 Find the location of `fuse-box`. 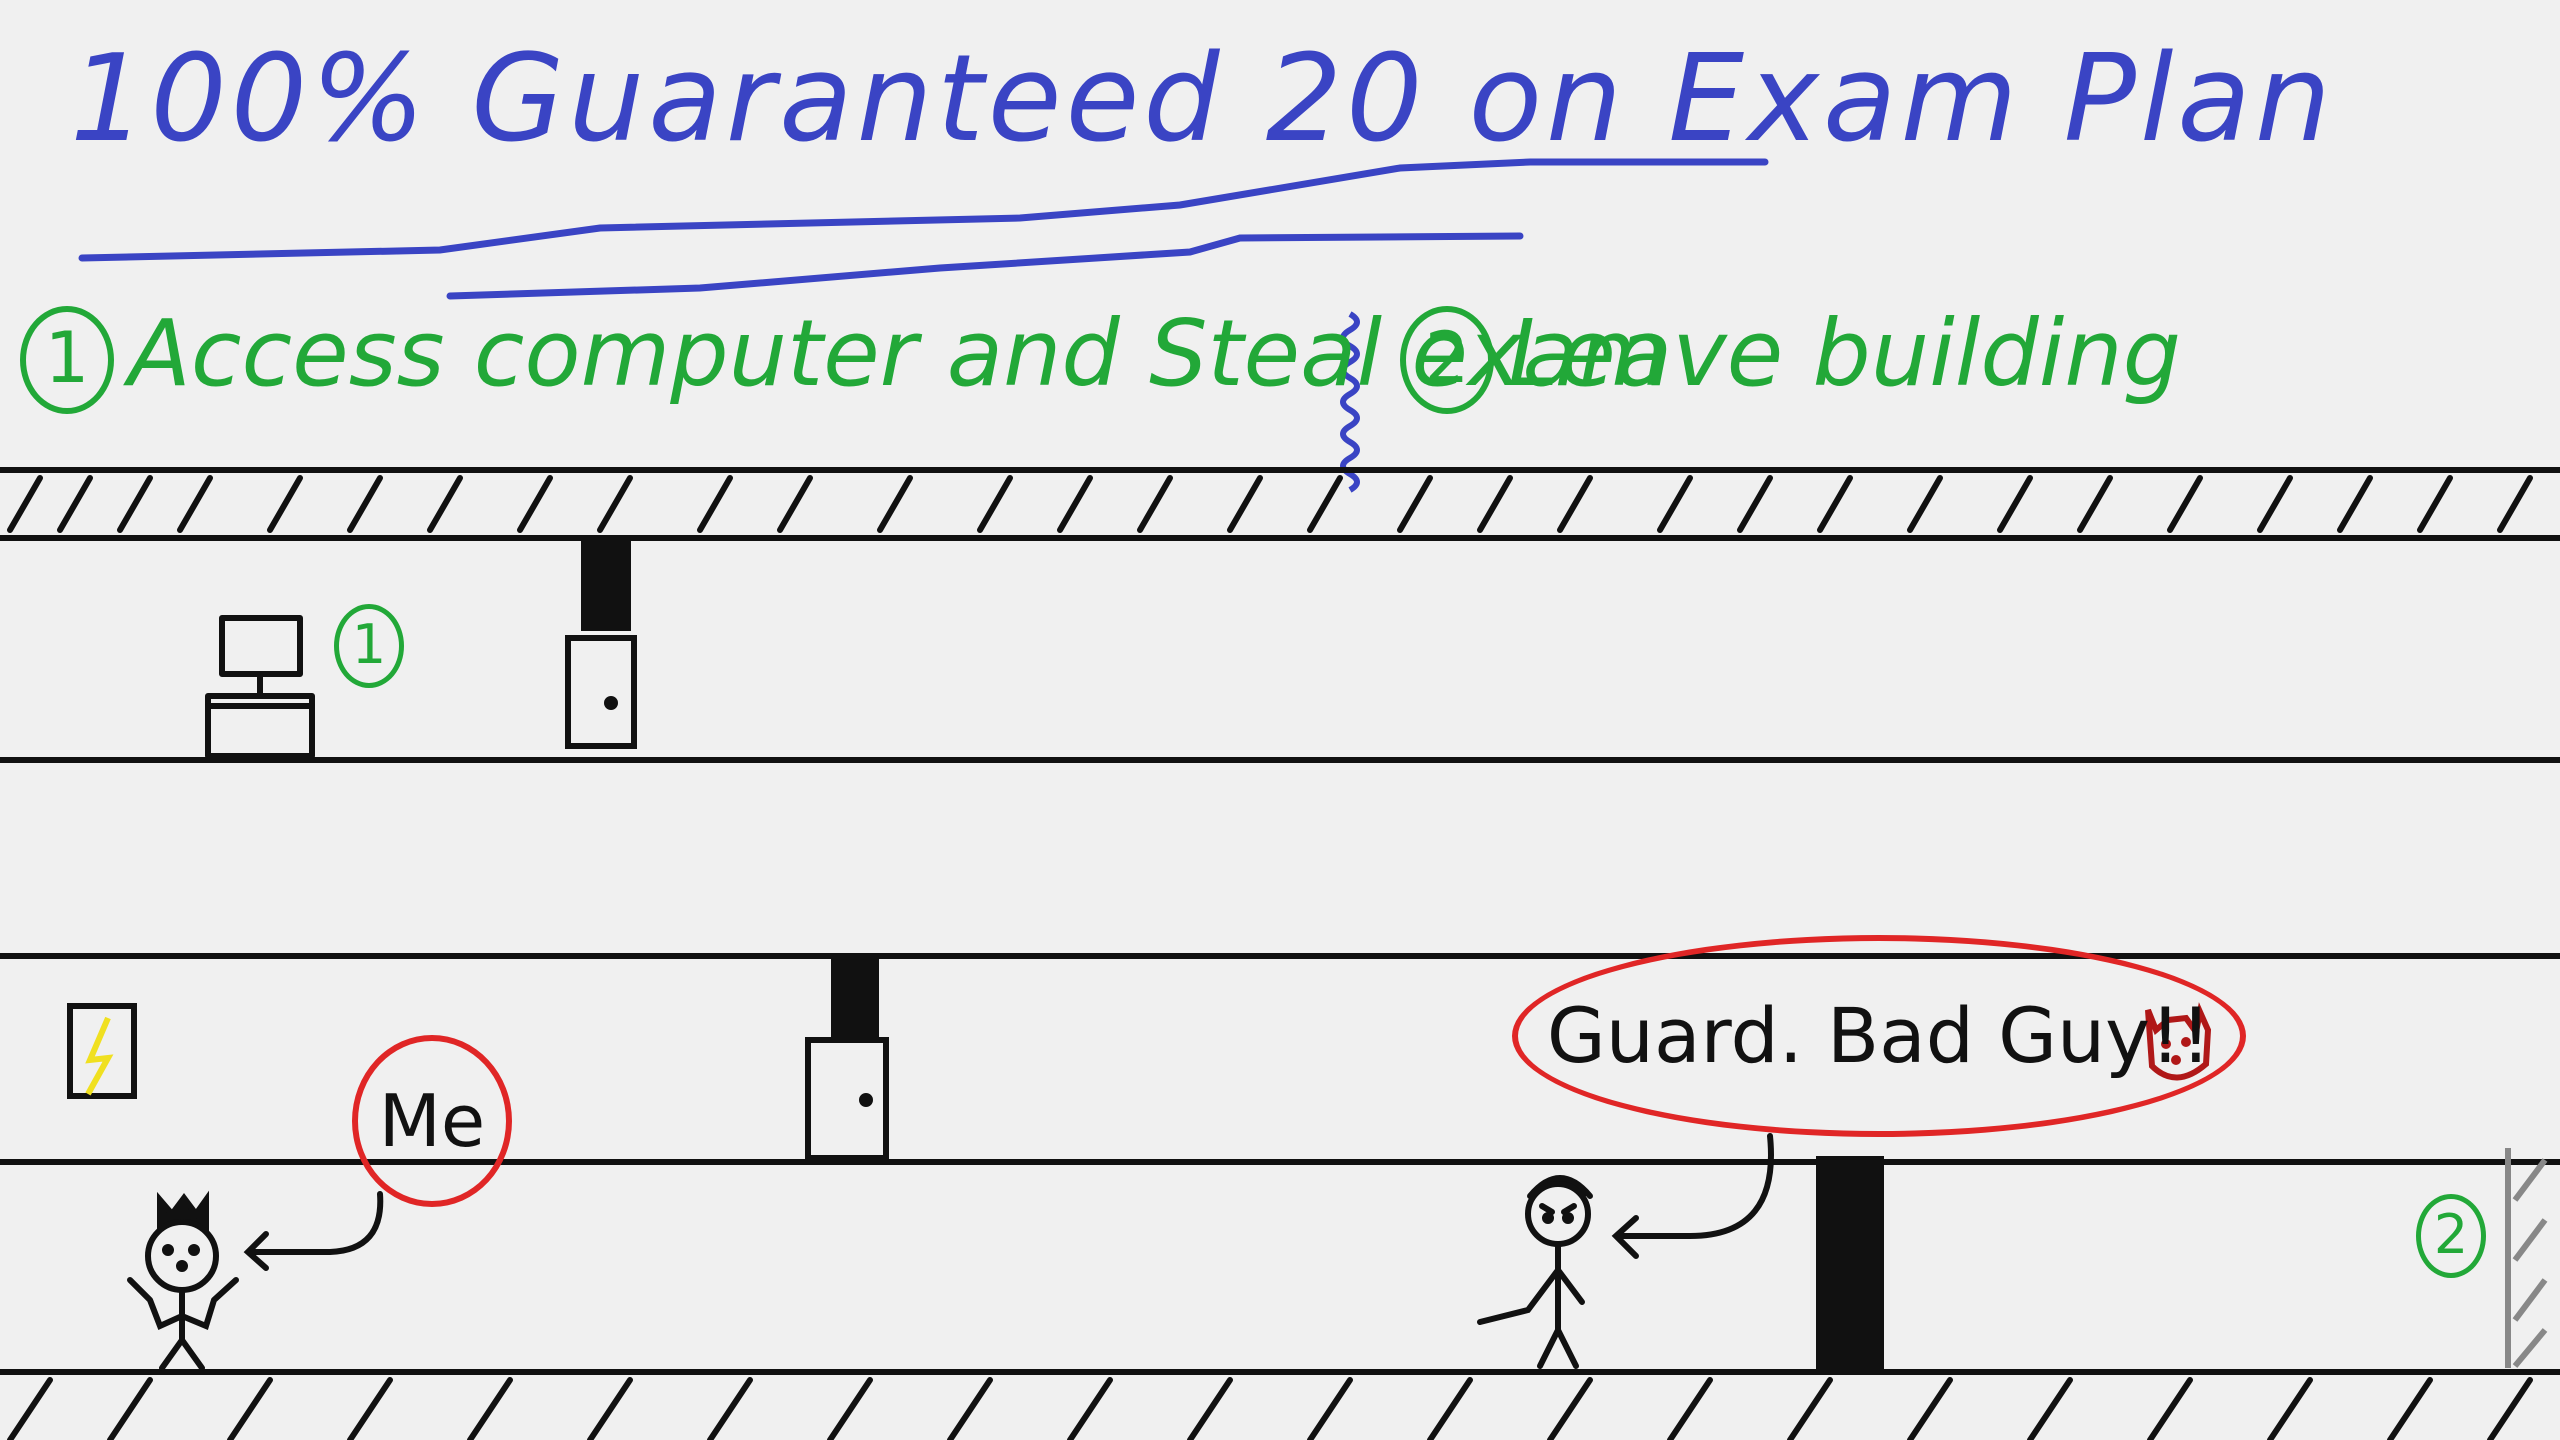

fuse-box is located at coordinates (102, 1051).